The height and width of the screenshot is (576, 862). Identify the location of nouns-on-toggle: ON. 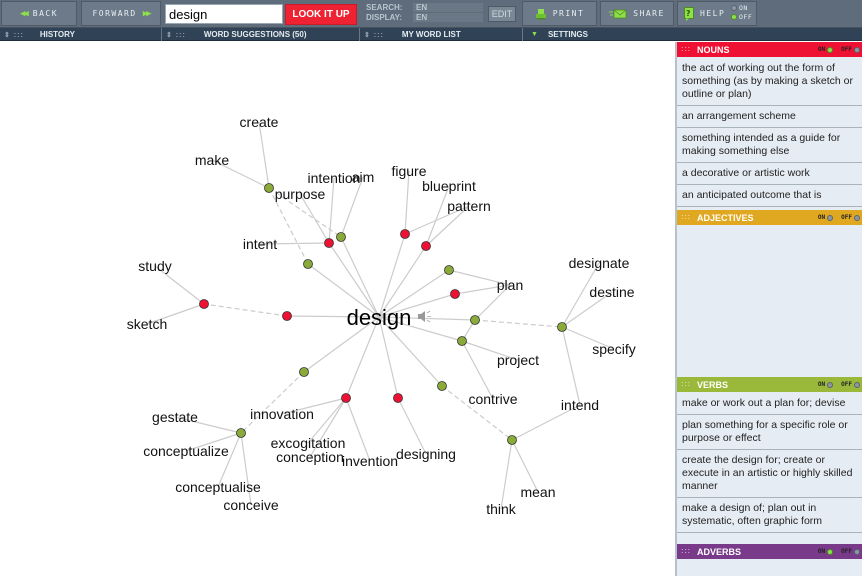
(825, 49).